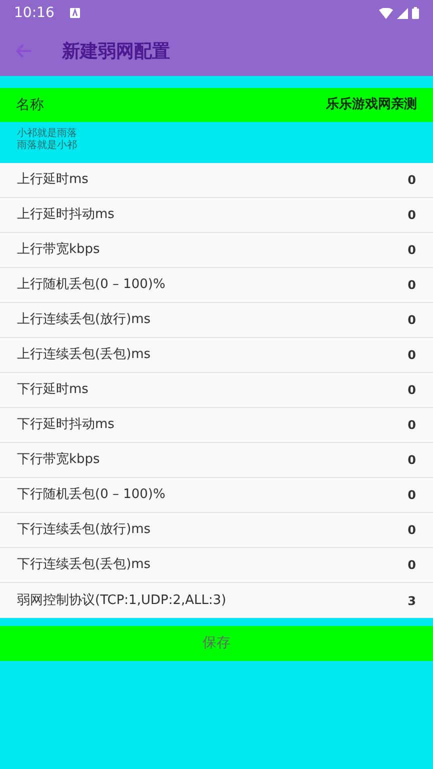 This screenshot has height=769, width=433. I want to click on field-label: 弱网控制协议(TCP:1,UDP:2,ALL:3), so click(121, 601).